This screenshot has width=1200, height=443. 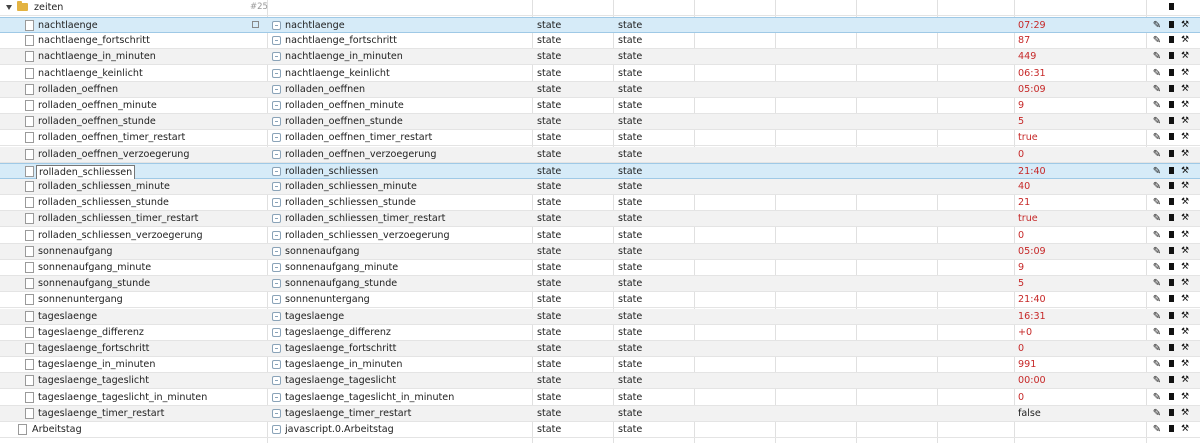 I want to click on folder-row: zeiten #25, so click(x=600, y=8).